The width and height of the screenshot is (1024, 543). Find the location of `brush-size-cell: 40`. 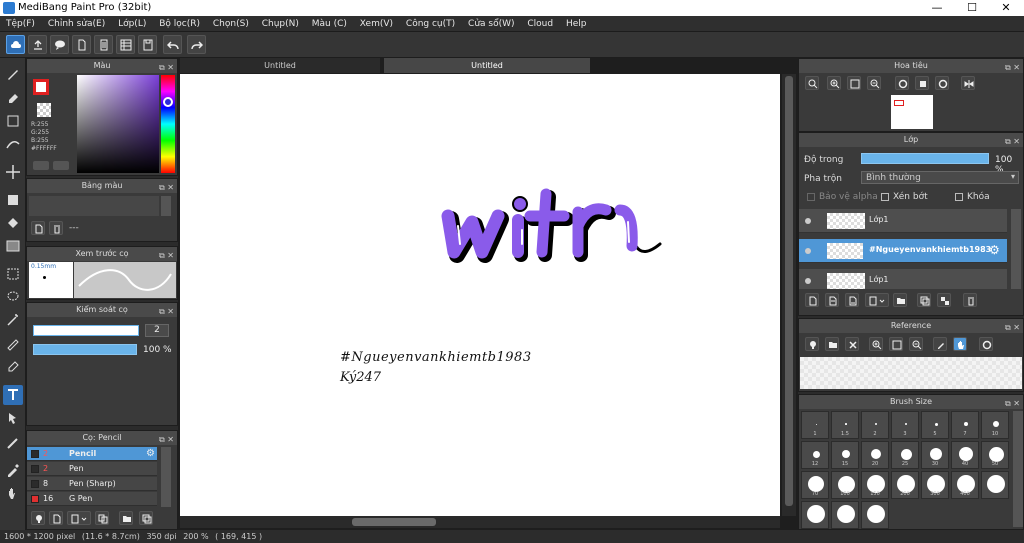

brush-size-cell: 40 is located at coordinates (965, 455).